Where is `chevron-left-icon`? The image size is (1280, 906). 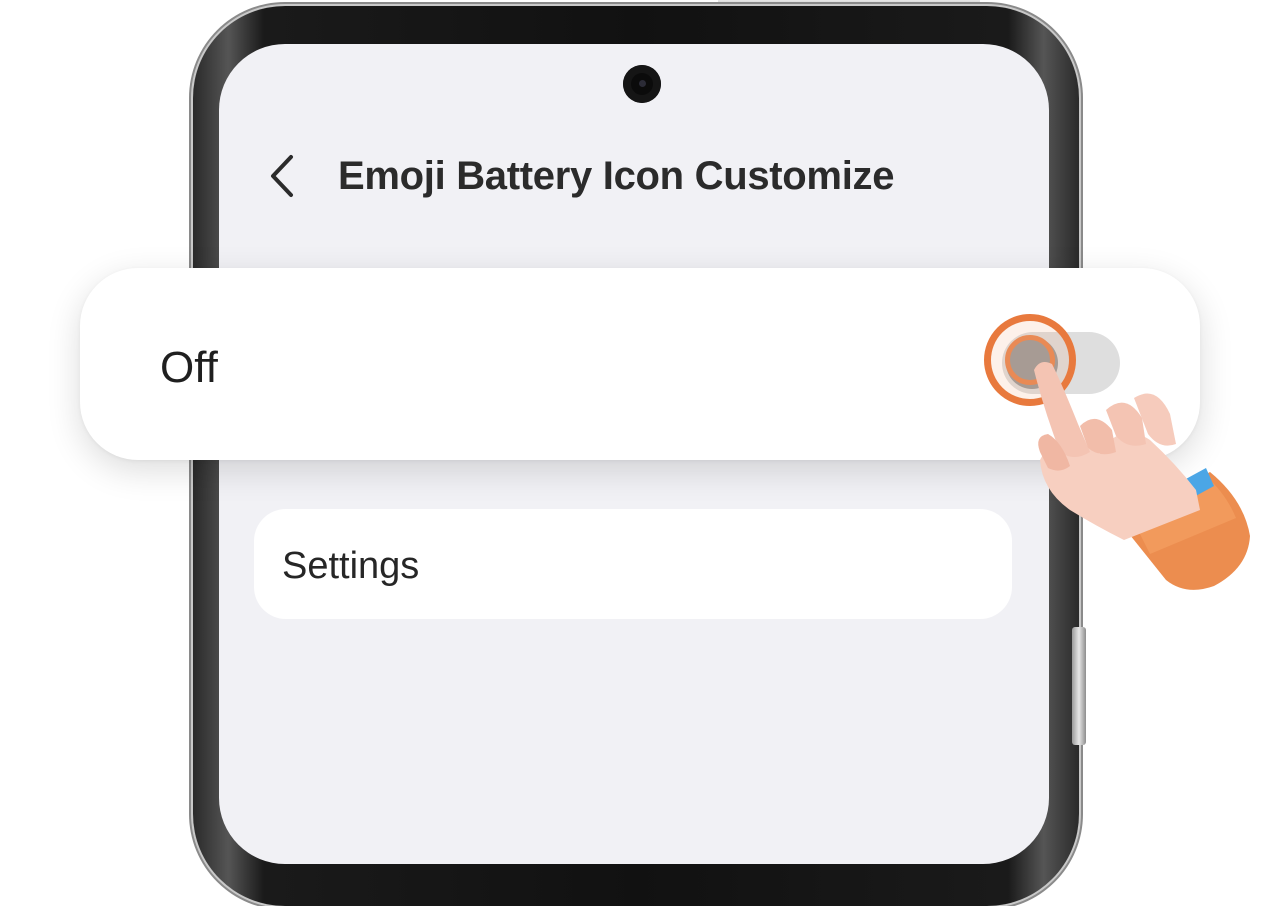 chevron-left-icon is located at coordinates (282, 176).